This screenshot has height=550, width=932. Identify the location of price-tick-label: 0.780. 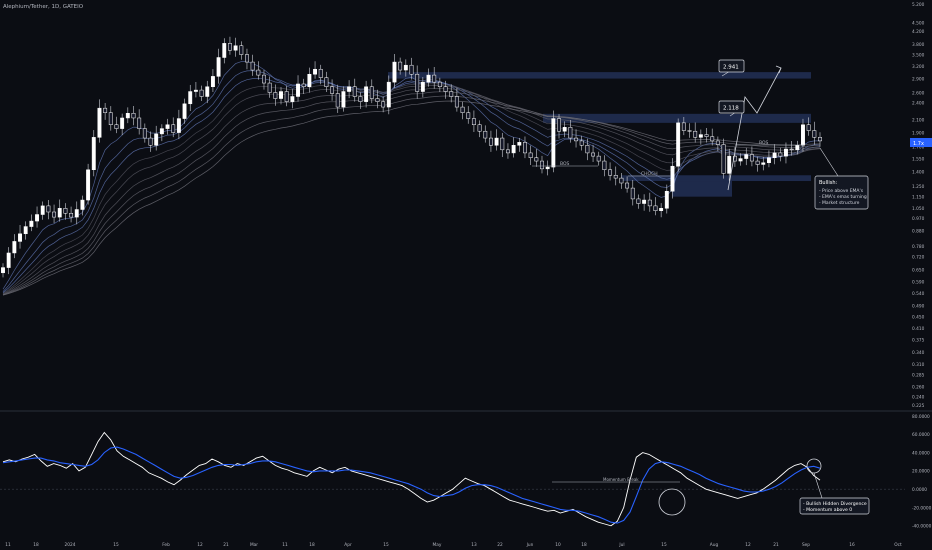
(918, 247).